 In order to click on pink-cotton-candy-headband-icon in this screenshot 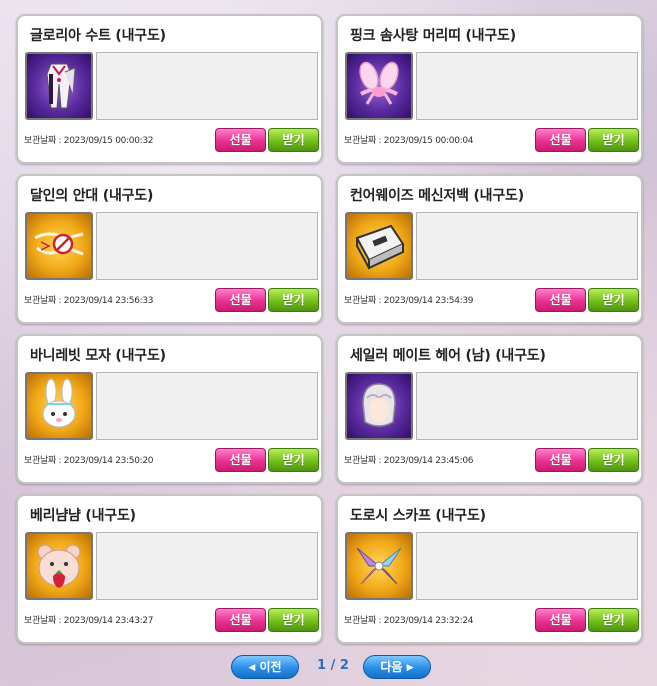, I will do `click(379, 86)`.